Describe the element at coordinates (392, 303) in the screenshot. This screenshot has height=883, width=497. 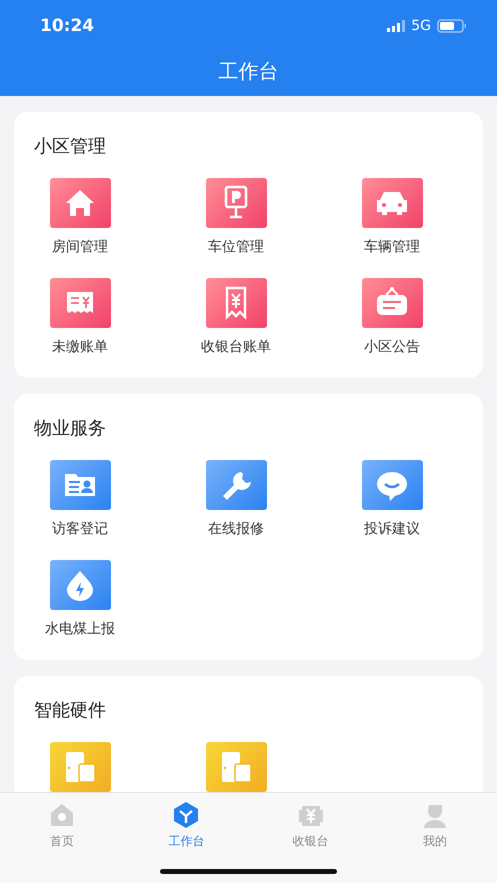
I see `signboard-icon` at that location.